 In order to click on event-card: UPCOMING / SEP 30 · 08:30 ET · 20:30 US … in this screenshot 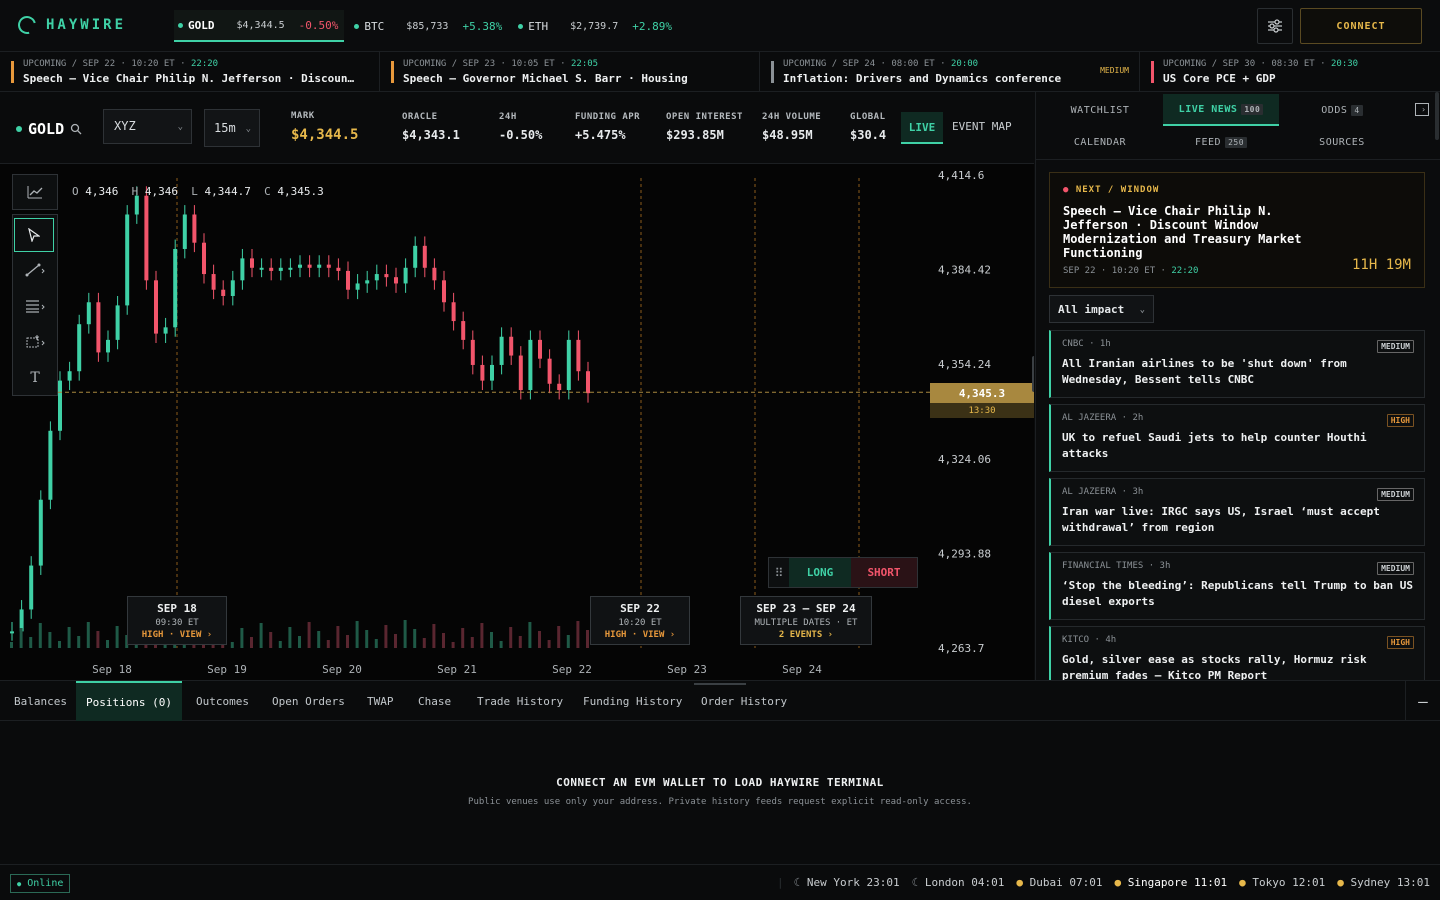, I will do `click(1290, 72)`.